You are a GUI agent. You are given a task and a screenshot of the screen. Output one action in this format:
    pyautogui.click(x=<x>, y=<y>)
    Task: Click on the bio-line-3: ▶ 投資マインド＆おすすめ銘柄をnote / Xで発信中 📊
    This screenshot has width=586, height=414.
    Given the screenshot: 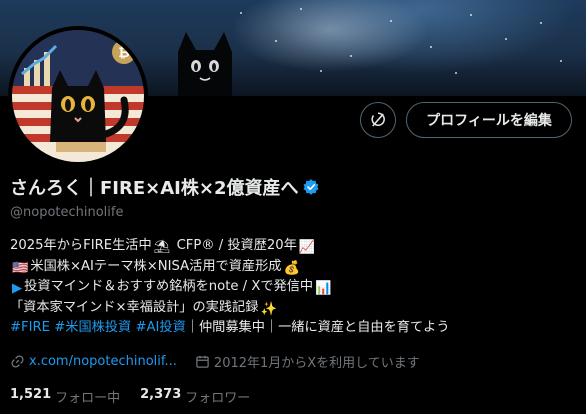 What is the action you would take?
    pyautogui.click(x=295, y=287)
    